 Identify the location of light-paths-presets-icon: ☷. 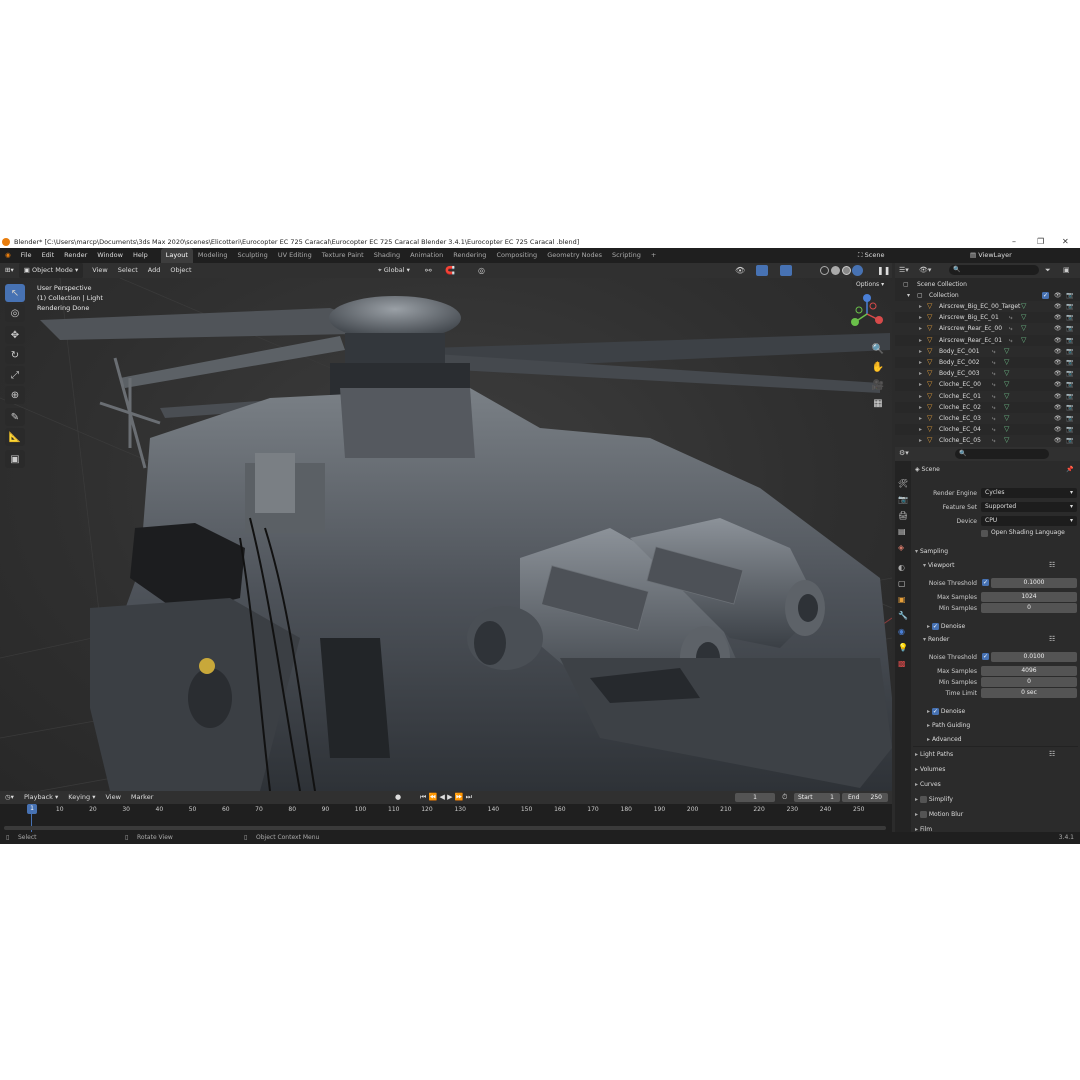
(1052, 754).